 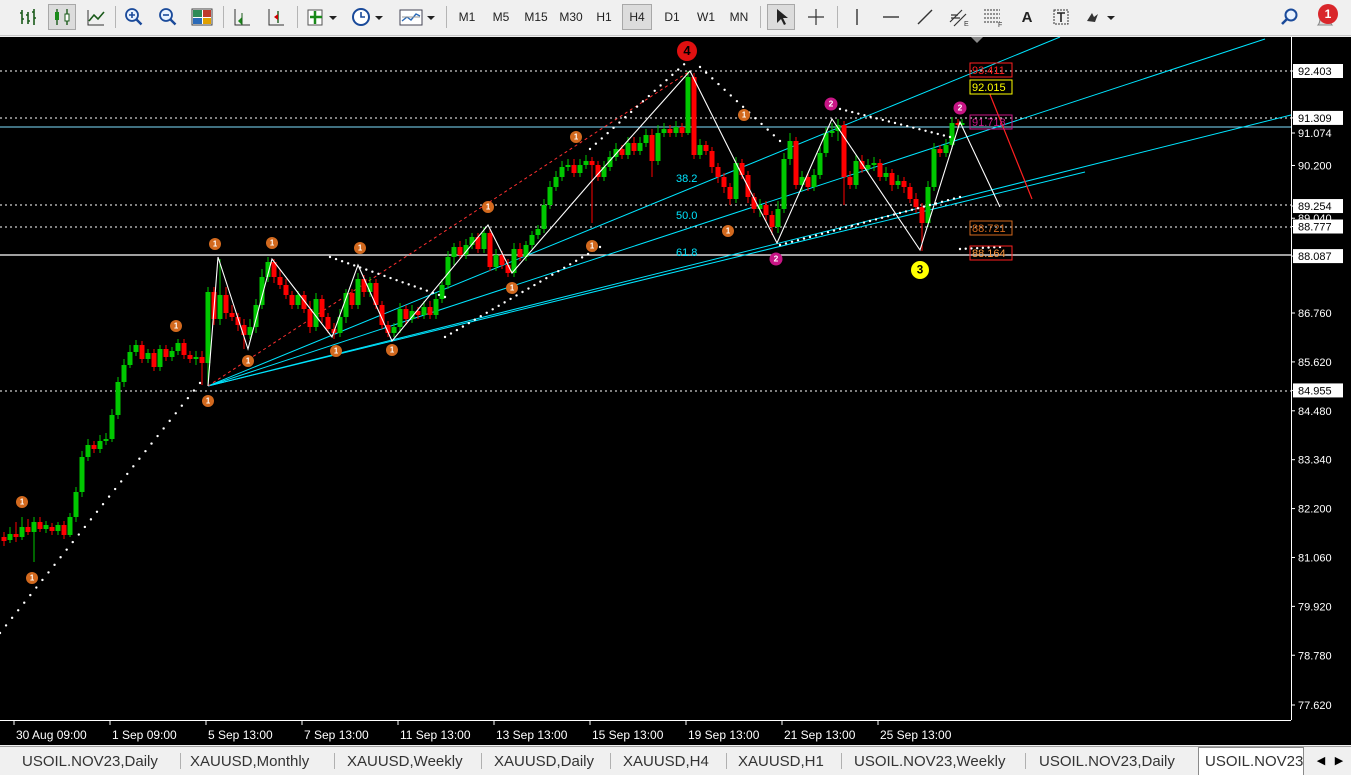 I want to click on projection-line, so click(x=1008, y=140).